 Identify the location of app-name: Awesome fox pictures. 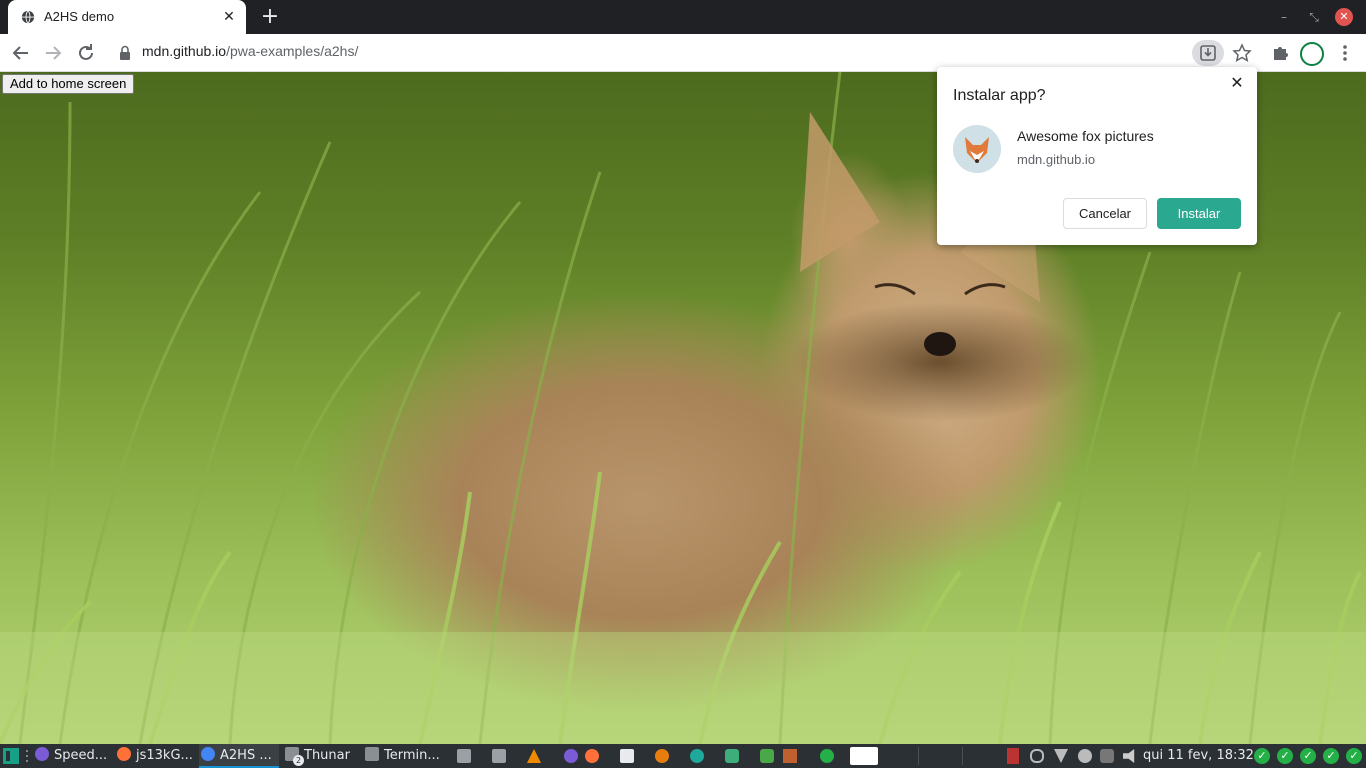
(1085, 136).